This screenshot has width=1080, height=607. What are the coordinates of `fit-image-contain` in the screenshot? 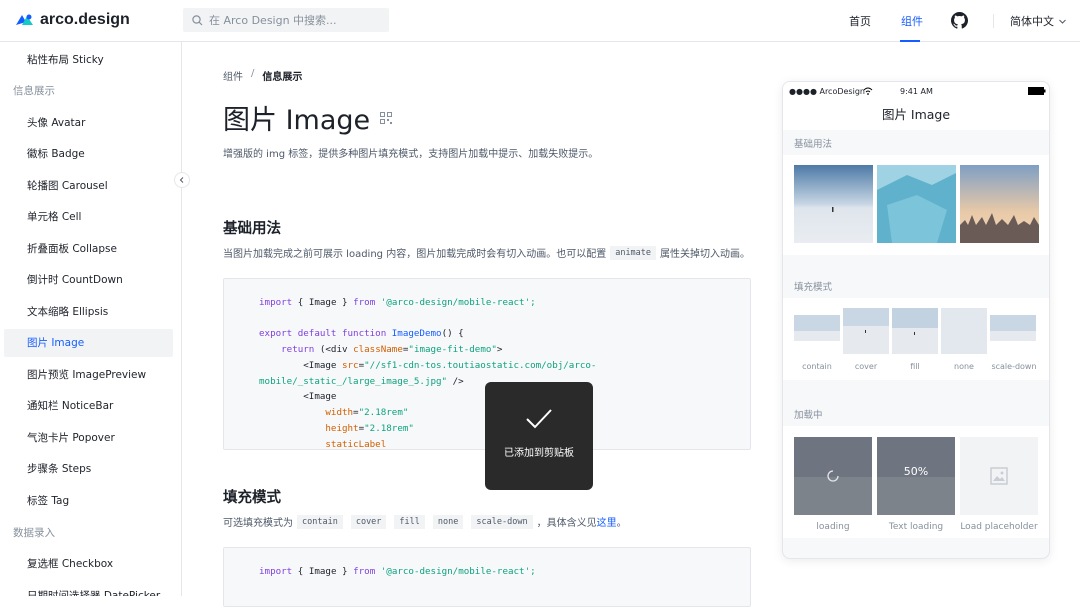 It's located at (817, 332).